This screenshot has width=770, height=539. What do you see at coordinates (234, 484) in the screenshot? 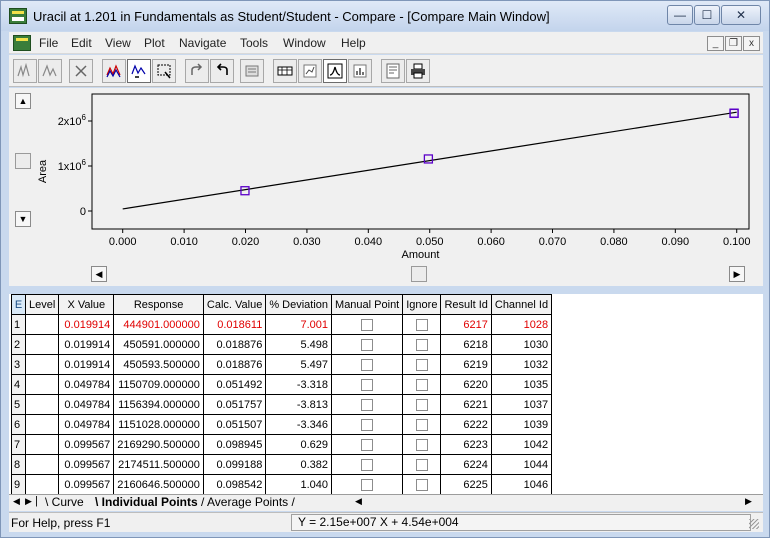
I see `cell-calc-value: 0.098542` at bounding box center [234, 484].